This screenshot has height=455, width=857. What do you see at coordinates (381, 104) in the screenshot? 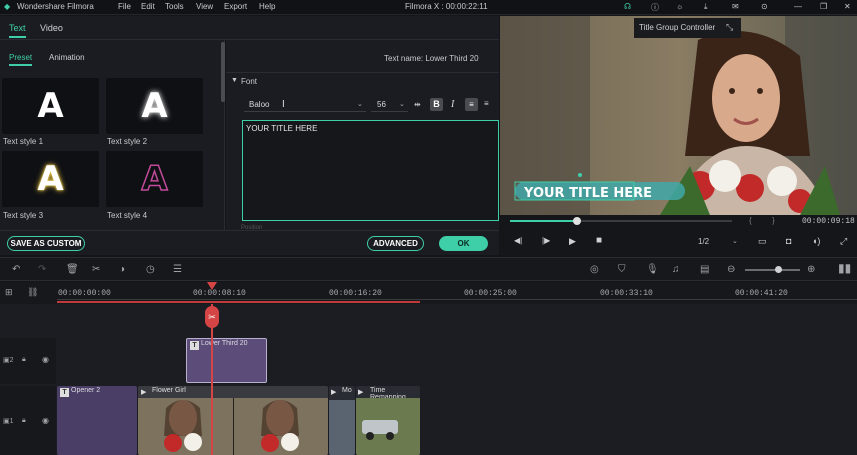
I see `font-size-value: 56` at bounding box center [381, 104].